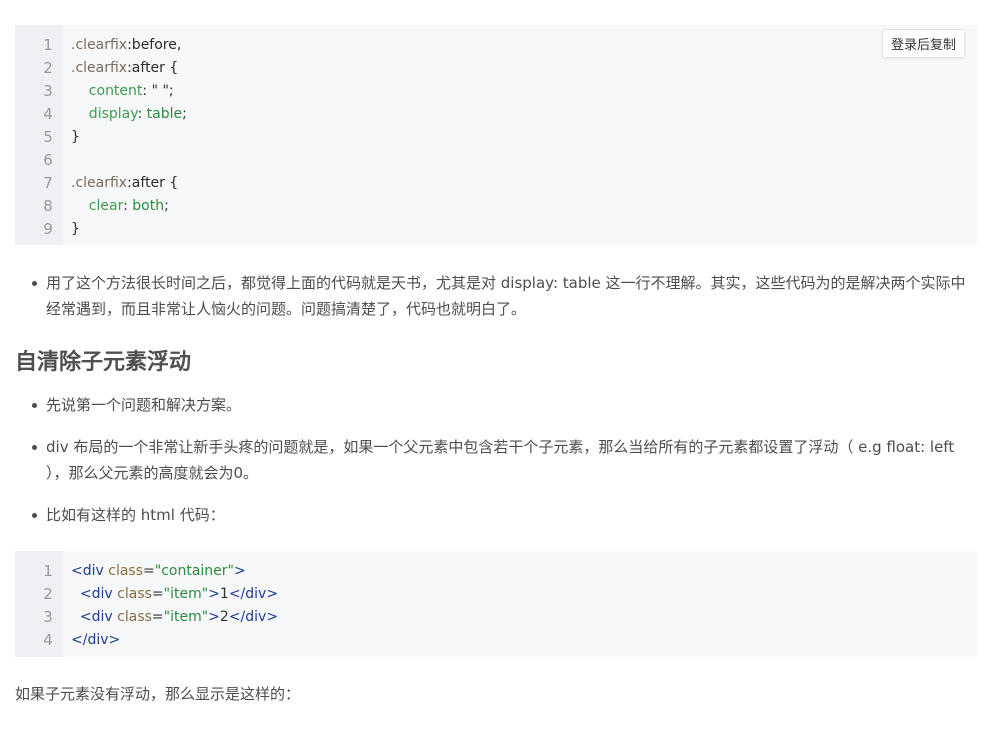 This screenshot has height=734, width=989. I want to click on line-number: 6, so click(48, 160).